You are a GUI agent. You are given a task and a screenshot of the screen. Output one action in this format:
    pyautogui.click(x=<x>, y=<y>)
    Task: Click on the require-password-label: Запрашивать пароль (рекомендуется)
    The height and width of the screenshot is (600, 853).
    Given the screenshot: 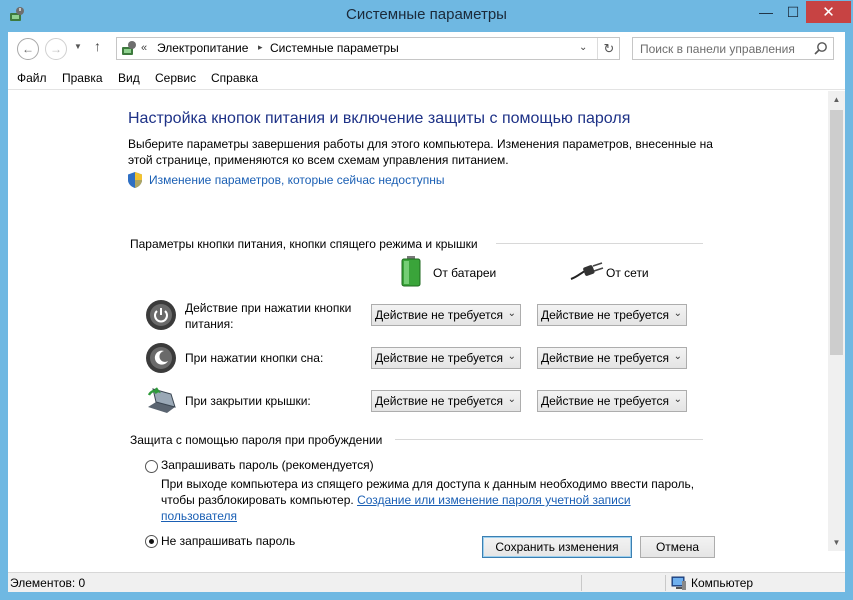 What is the action you would take?
    pyautogui.click(x=267, y=465)
    